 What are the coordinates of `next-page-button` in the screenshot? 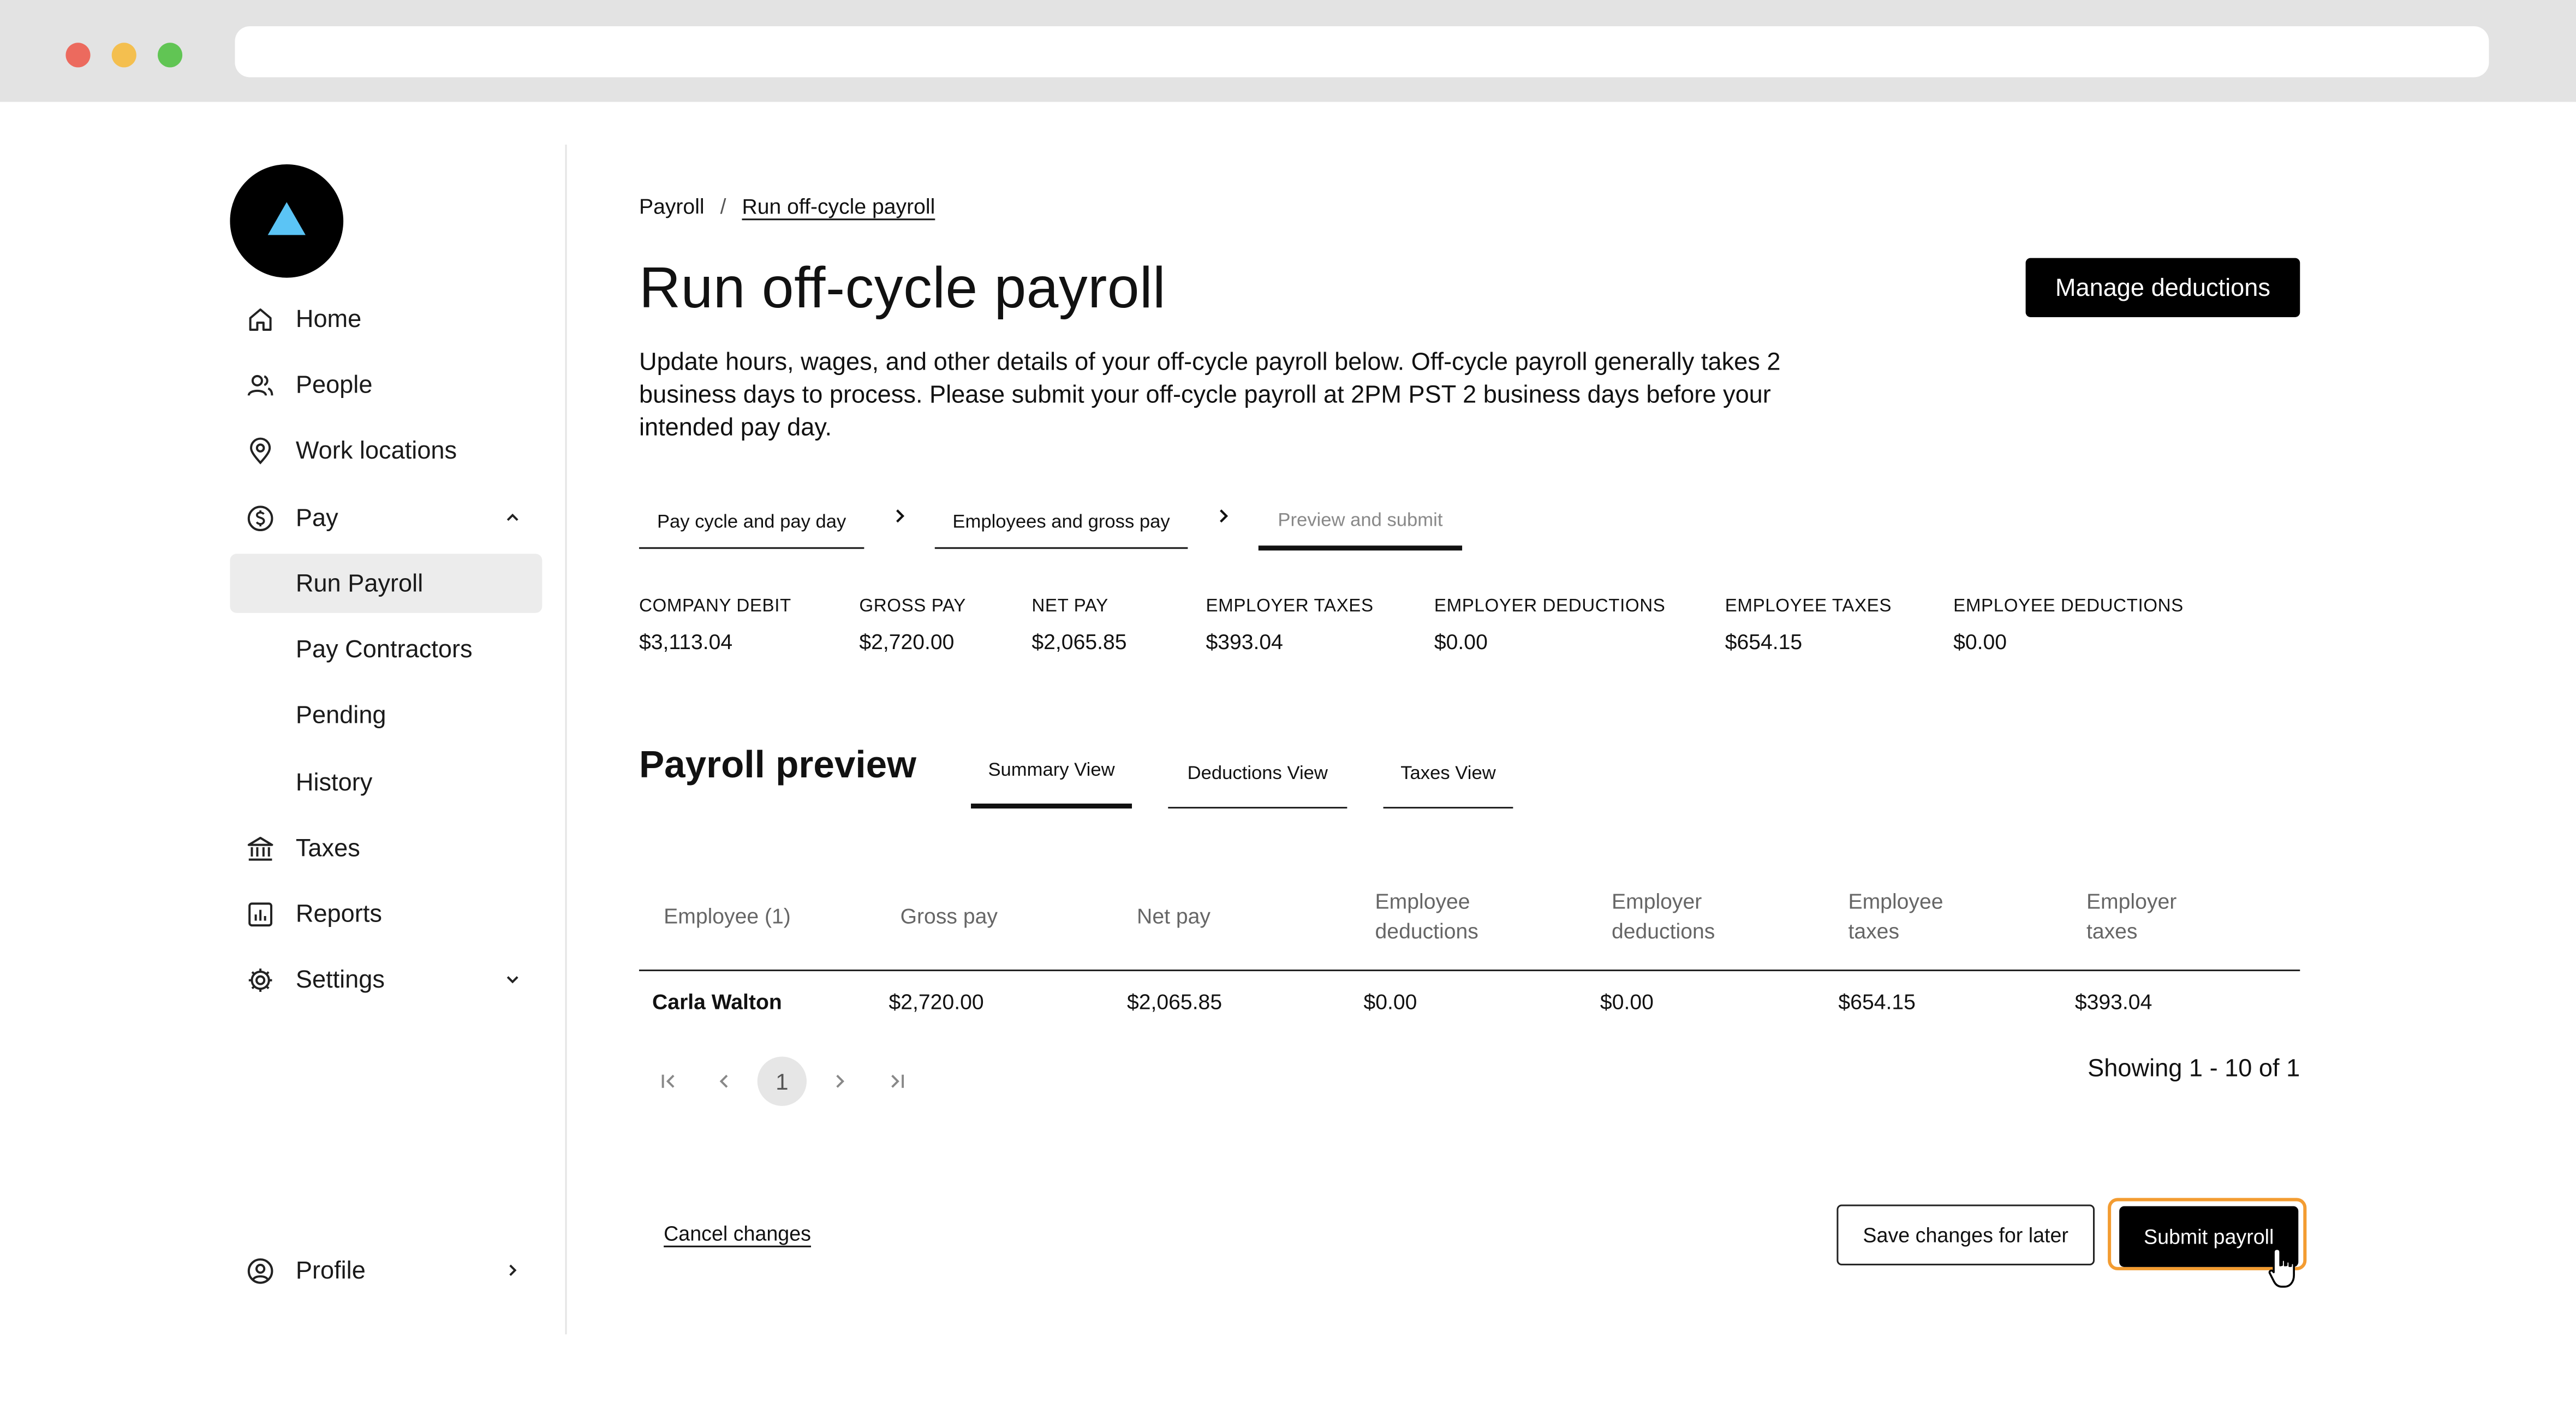 It's located at (839, 1081).